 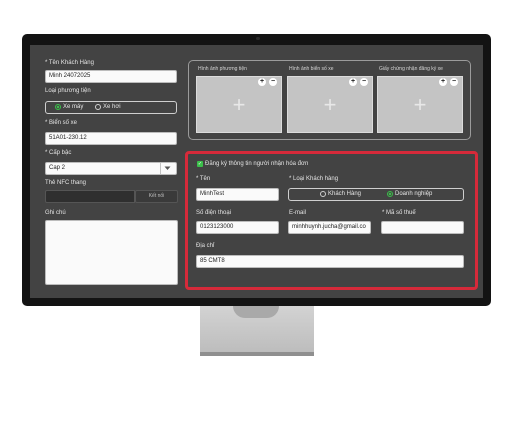 I want to click on stand-base, so click(x=257, y=354).